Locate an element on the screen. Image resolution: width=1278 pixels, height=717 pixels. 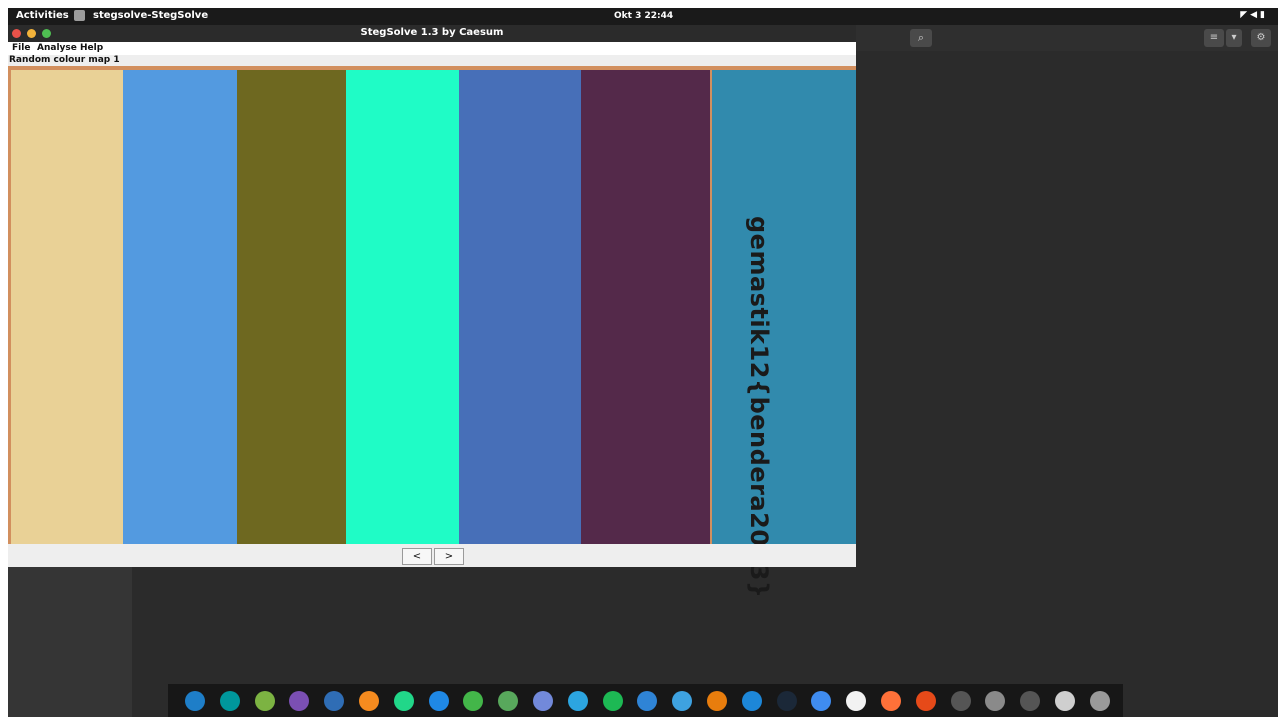
volume-icon: ◀ is located at coordinates (1255, 15).